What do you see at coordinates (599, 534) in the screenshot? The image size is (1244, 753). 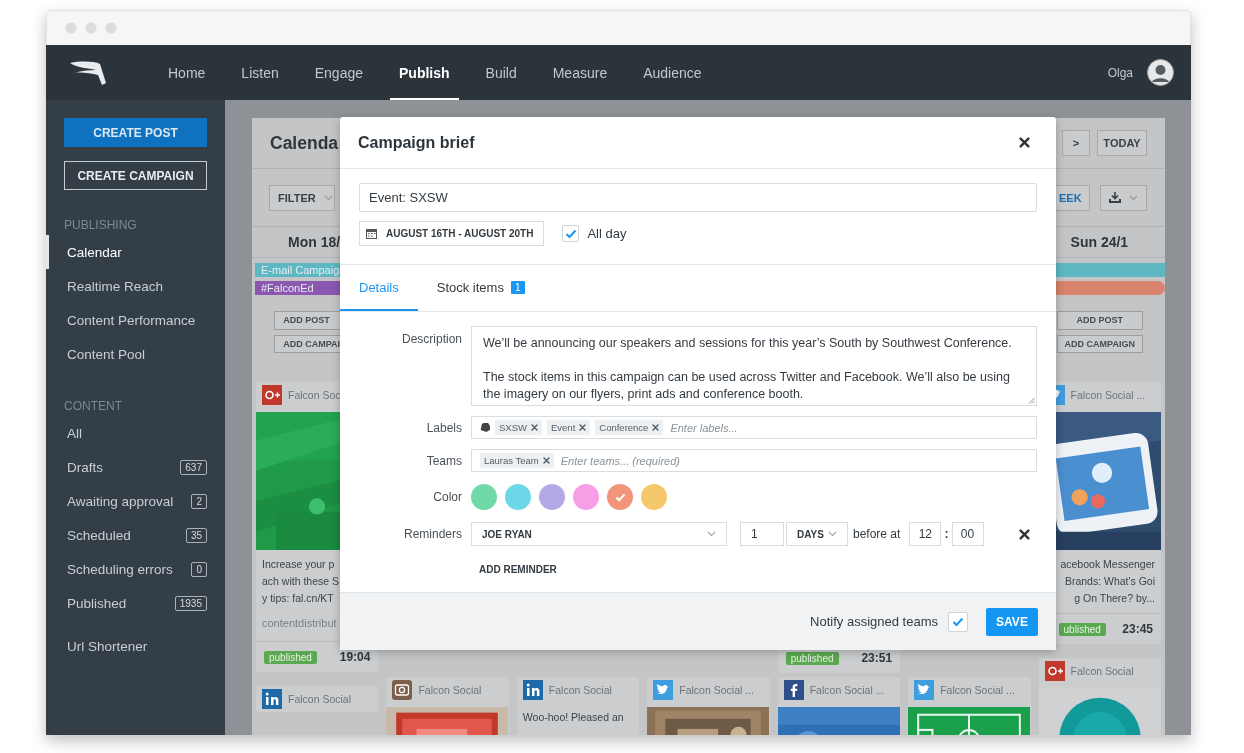 I see `person-dropdown: JOE RYAN` at bounding box center [599, 534].